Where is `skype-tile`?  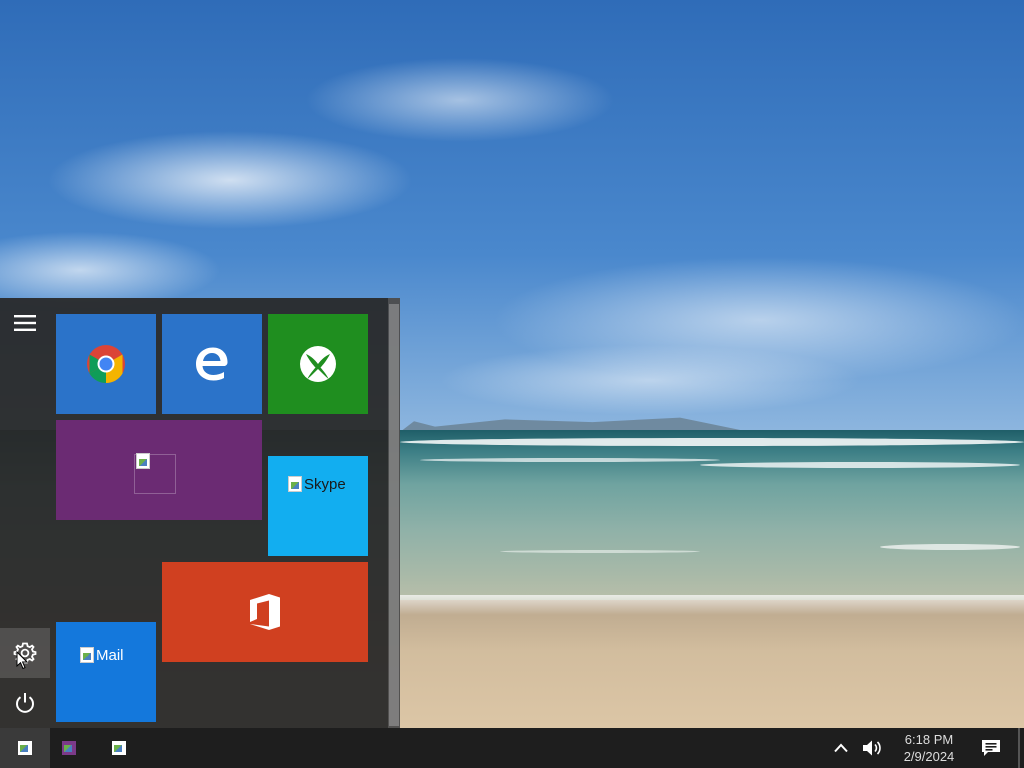
skype-tile is located at coordinates (318, 506).